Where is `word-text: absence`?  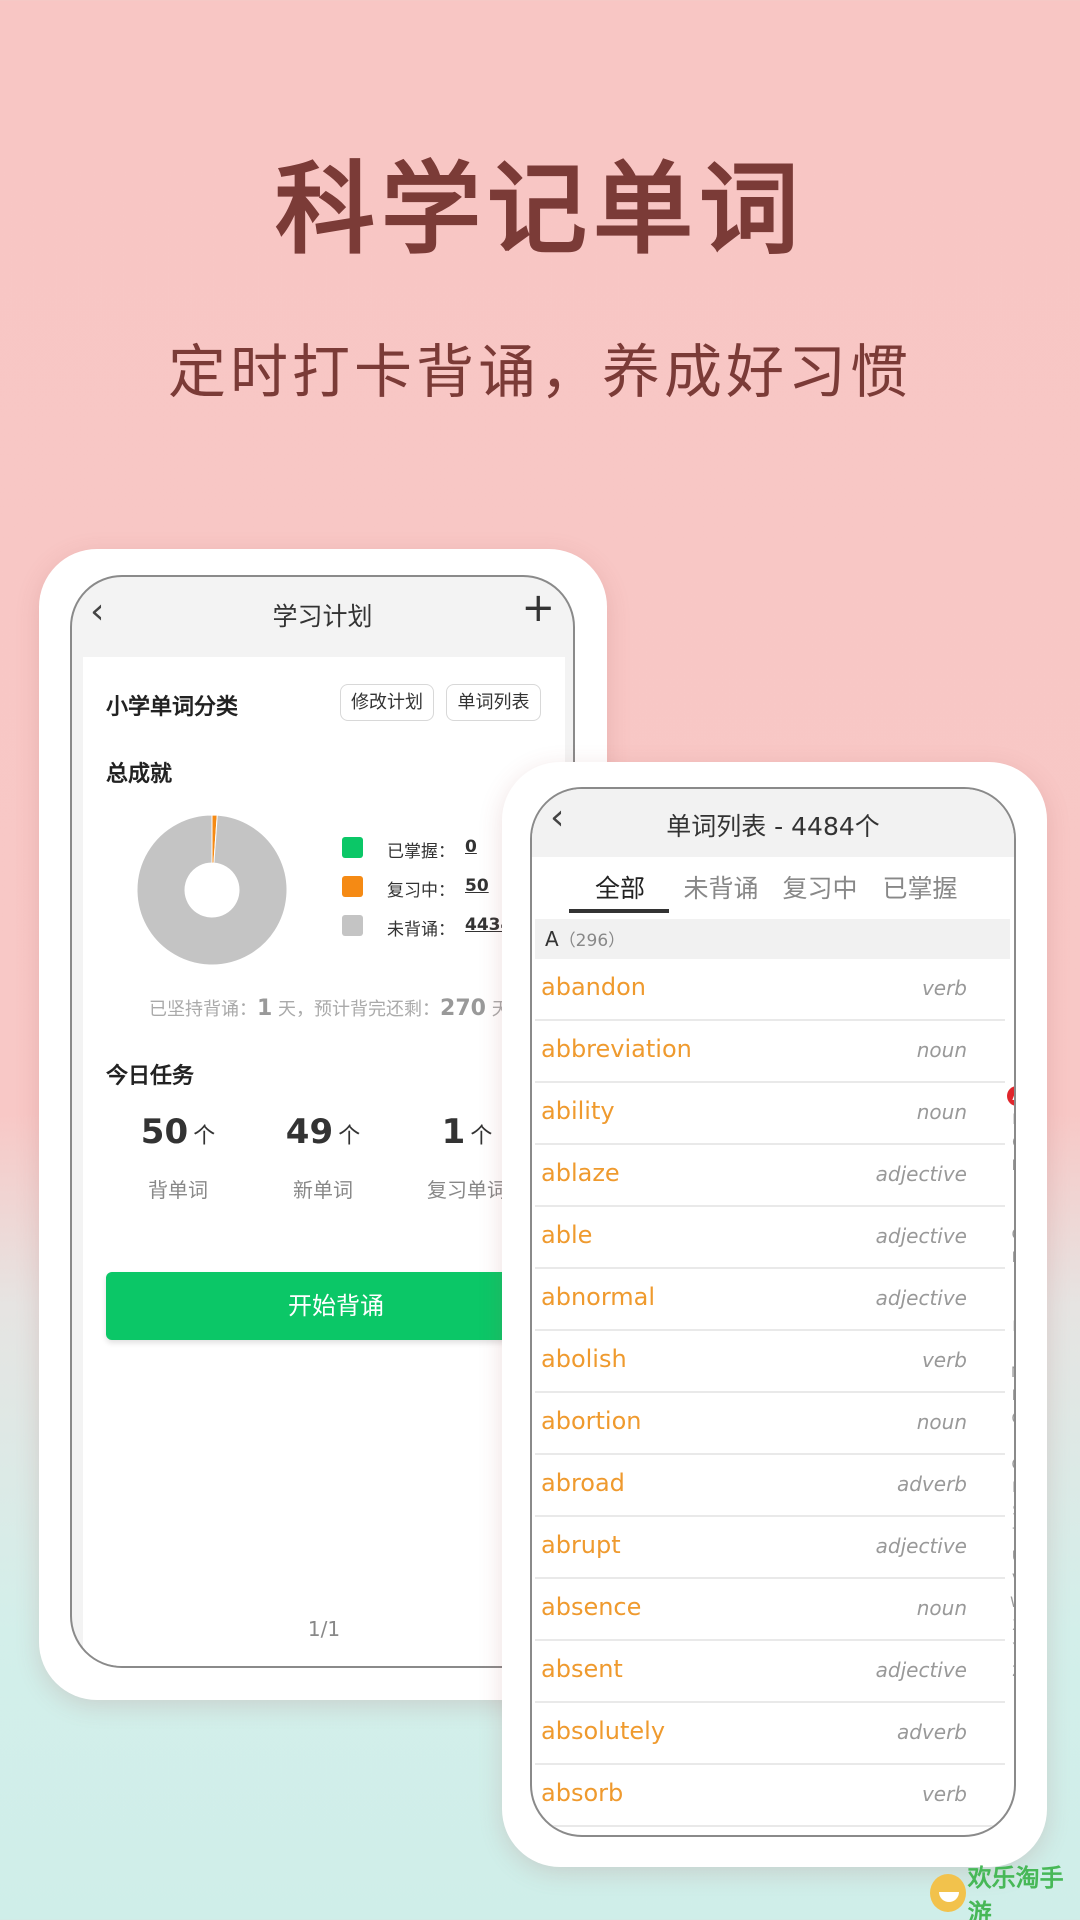
word-text: absence is located at coordinates (591, 1607).